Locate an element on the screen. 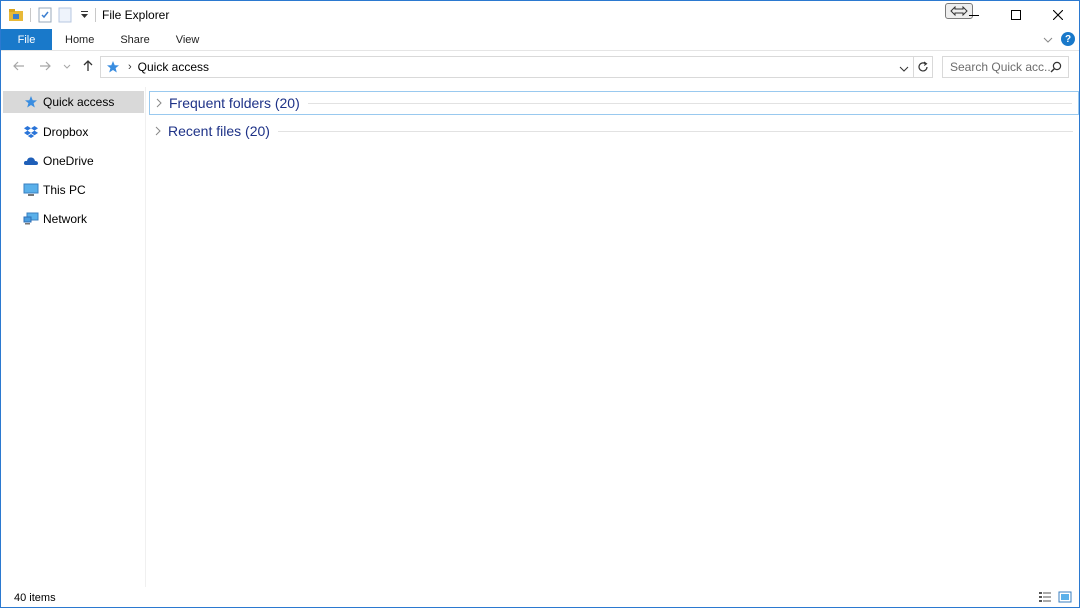 The image size is (1080, 608). dropbox-icon is located at coordinates (31, 132).